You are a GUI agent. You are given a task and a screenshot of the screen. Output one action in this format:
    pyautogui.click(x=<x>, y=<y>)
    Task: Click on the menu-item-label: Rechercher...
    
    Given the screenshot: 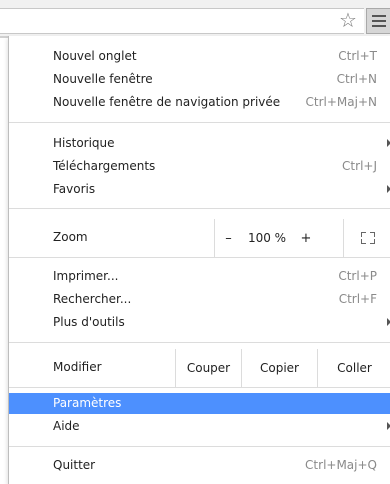 What is the action you would take?
    pyautogui.click(x=92, y=299)
    